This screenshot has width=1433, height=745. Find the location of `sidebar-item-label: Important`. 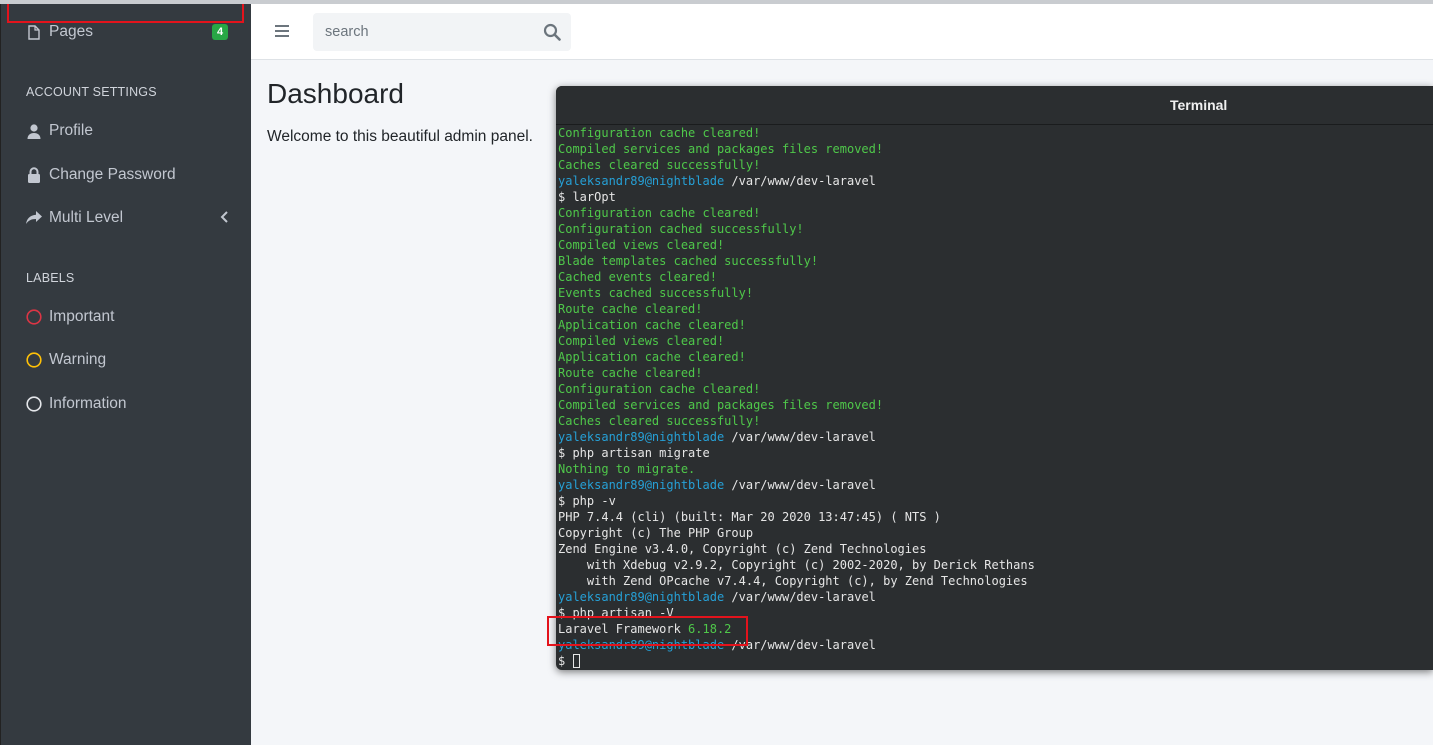

sidebar-item-label: Important is located at coordinates (82, 316).